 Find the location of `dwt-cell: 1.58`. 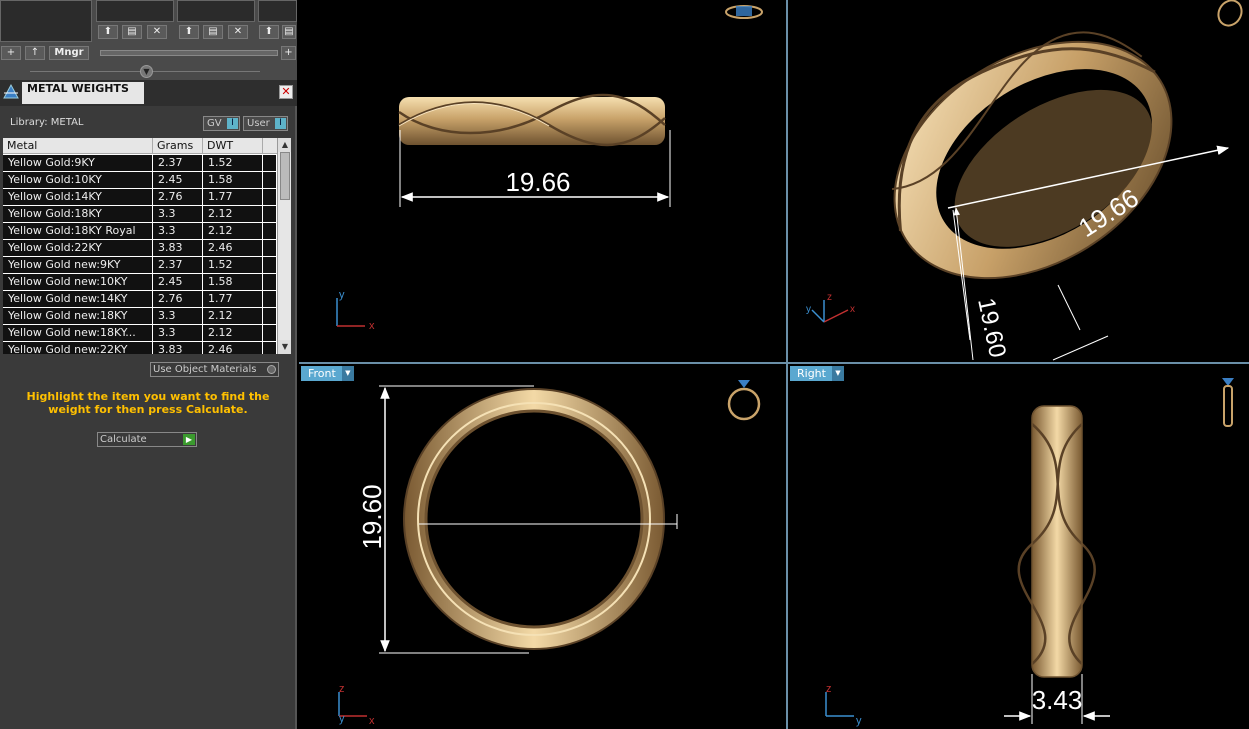

dwt-cell: 1.58 is located at coordinates (233, 282).